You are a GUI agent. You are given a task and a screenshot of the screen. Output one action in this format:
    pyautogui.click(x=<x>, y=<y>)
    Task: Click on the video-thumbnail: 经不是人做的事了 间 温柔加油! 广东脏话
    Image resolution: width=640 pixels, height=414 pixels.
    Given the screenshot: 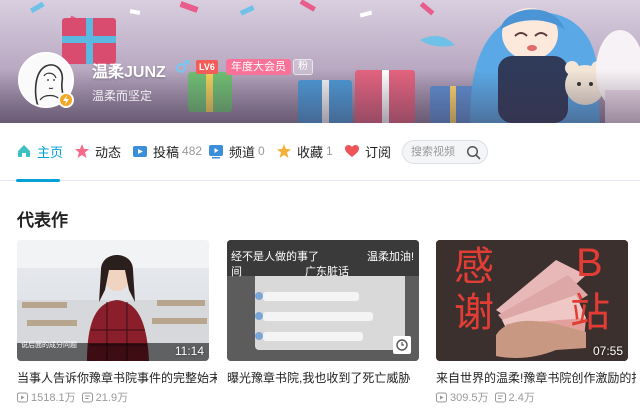 What is the action you would take?
    pyautogui.click(x=323, y=300)
    